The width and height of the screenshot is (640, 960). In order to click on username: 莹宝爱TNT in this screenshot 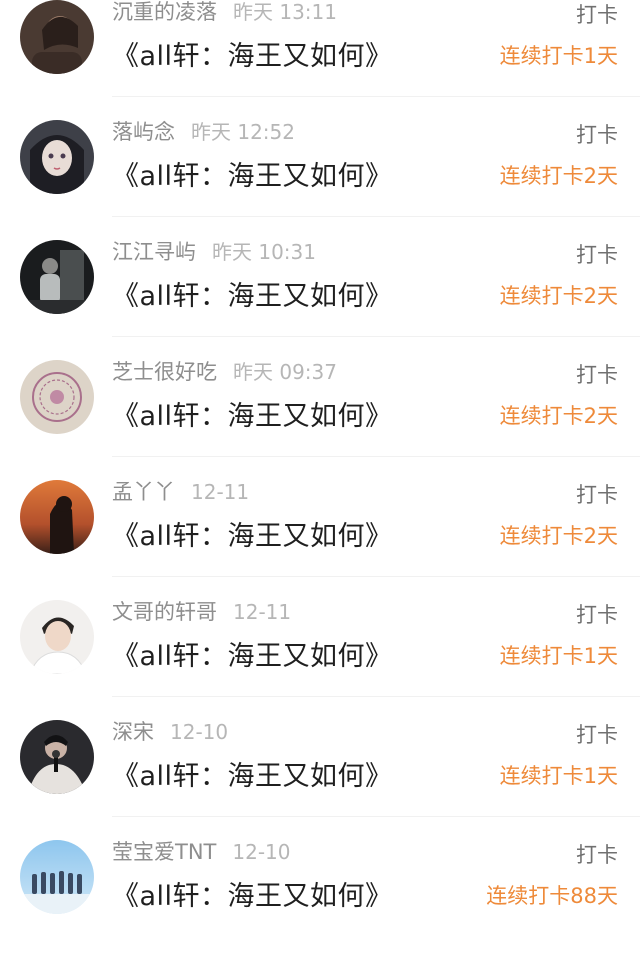, I will do `click(164, 852)`.